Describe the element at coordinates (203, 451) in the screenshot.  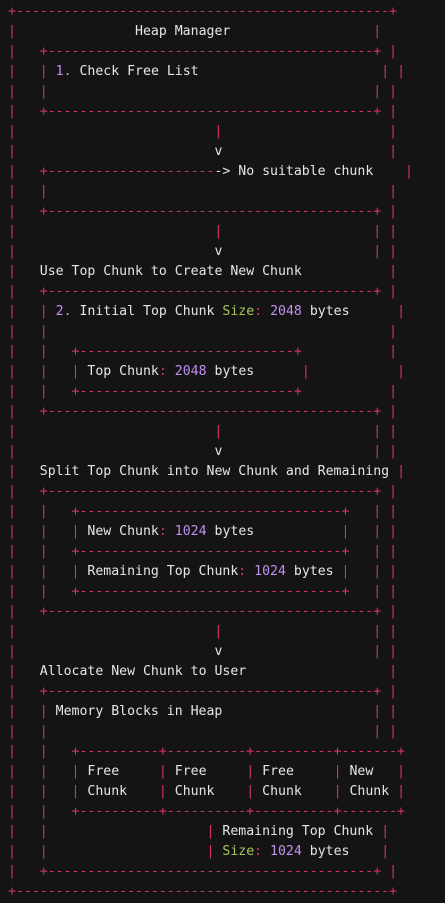
I see `connector-3-arrow: | v | |` at that location.